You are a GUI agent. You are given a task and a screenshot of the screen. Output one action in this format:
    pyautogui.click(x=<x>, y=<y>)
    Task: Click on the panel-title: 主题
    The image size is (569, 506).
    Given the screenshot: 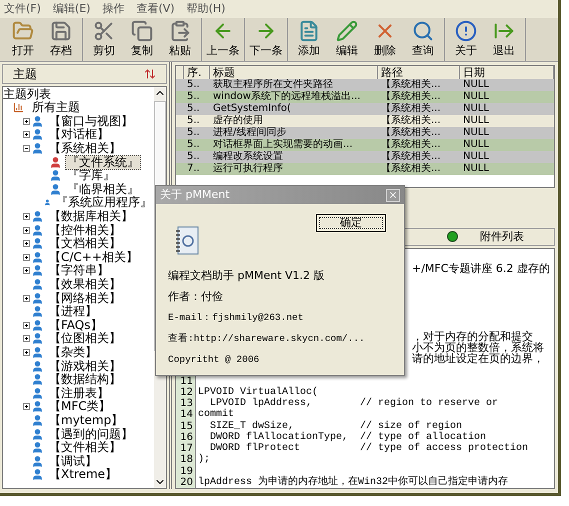 What is the action you would take?
    pyautogui.click(x=25, y=74)
    